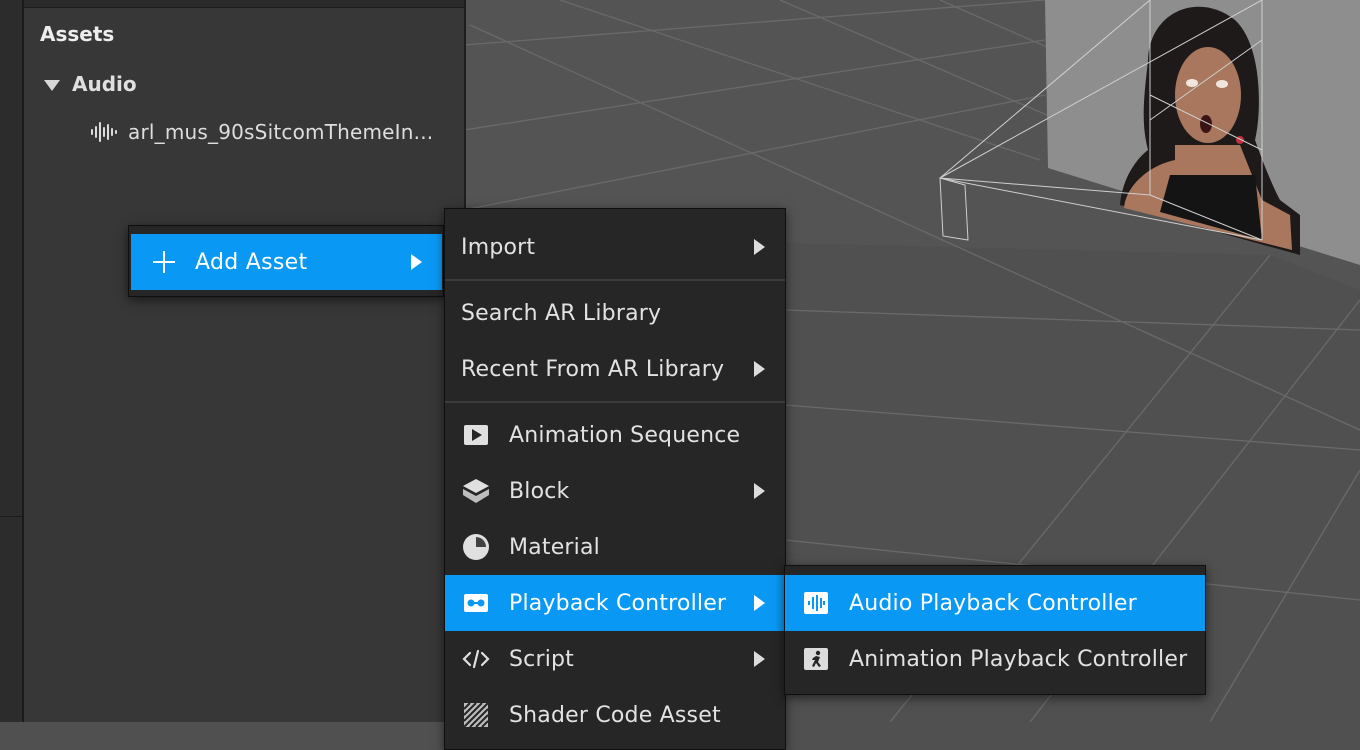 Image resolution: width=1360 pixels, height=750 pixels. I want to click on menu-item-label: Audio Playback Controller, so click(993, 603).